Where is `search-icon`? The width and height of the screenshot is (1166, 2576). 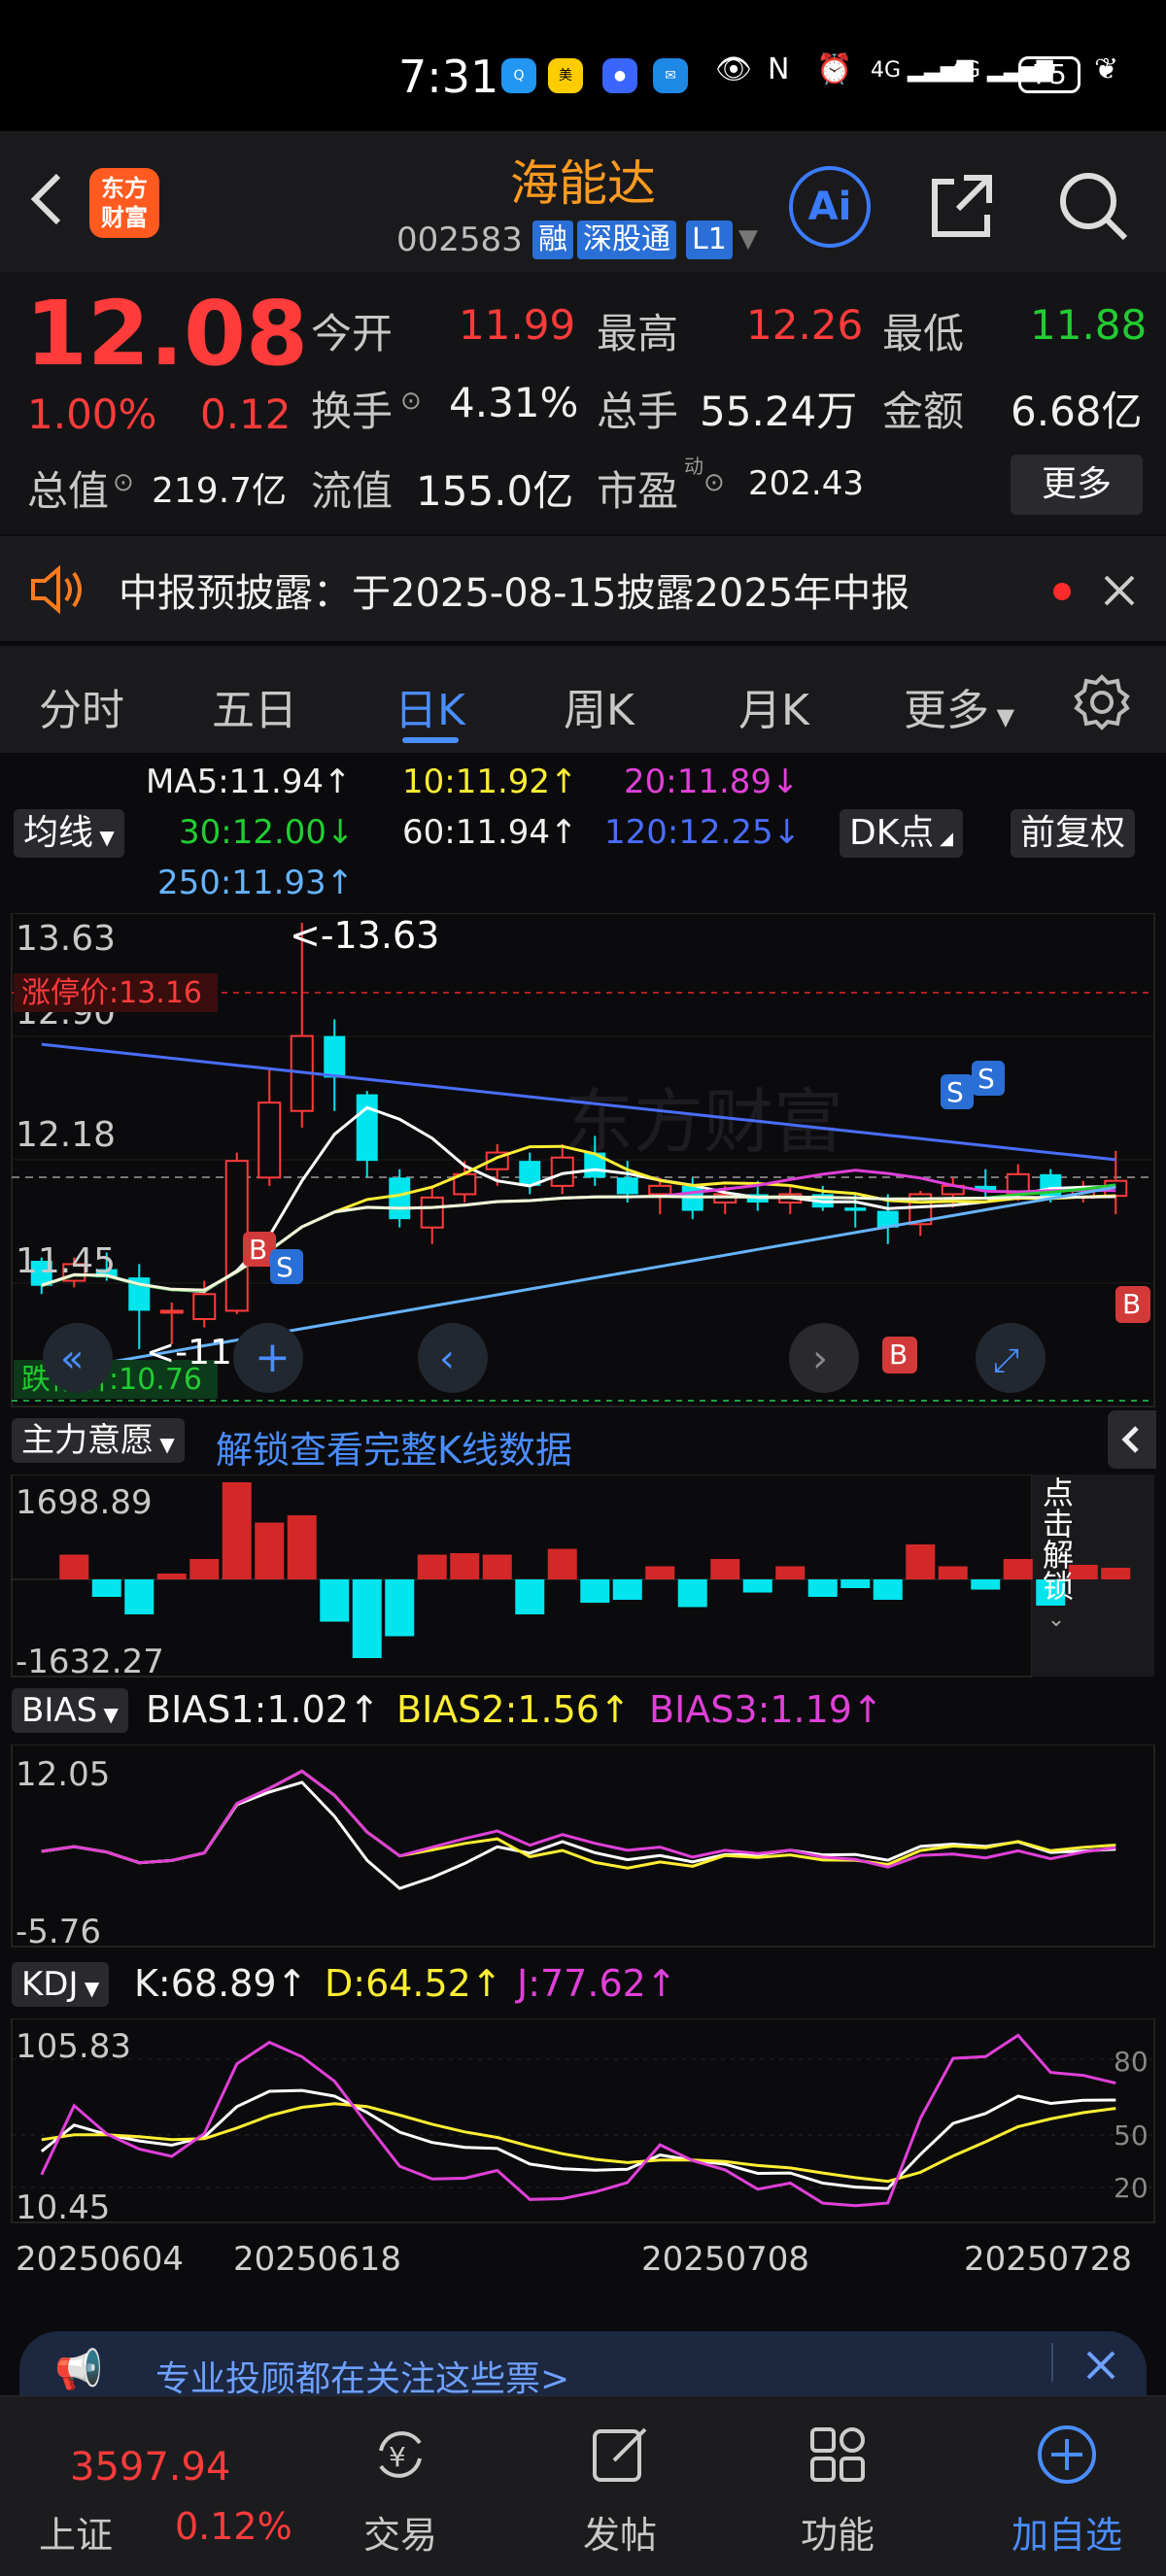
search-icon is located at coordinates (1092, 205).